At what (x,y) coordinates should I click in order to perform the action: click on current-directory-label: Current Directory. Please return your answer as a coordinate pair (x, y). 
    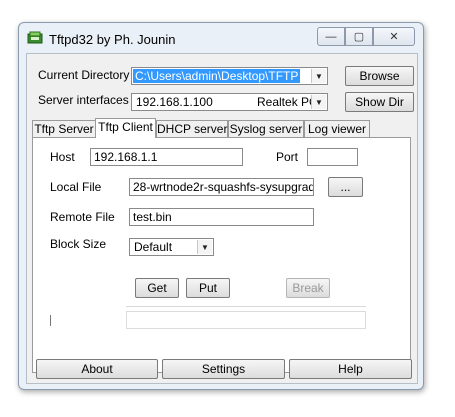
    Looking at the image, I should click on (84, 75).